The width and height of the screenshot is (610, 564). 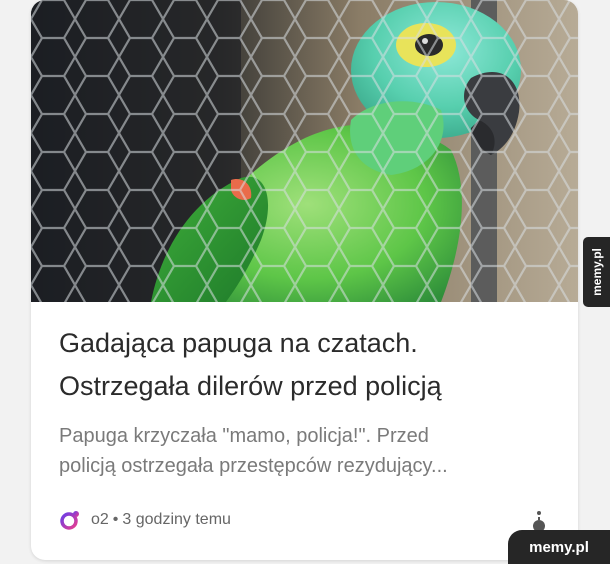 What do you see at coordinates (69, 520) in the screenshot?
I see `o2-logo-icon` at bounding box center [69, 520].